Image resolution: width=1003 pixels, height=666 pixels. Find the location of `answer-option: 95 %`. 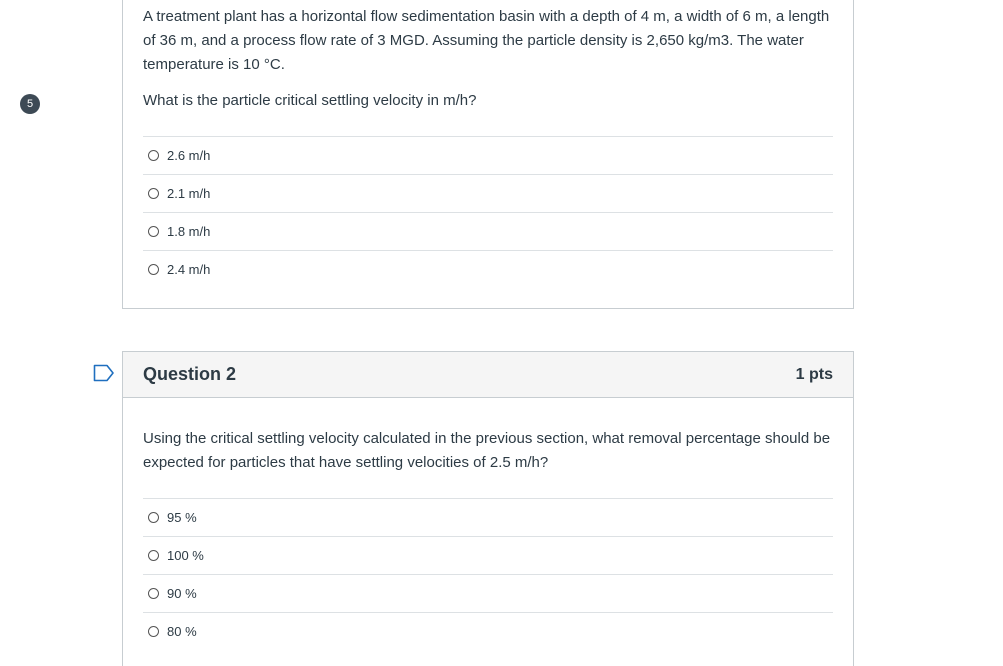

answer-option: 95 % is located at coordinates (488, 517).